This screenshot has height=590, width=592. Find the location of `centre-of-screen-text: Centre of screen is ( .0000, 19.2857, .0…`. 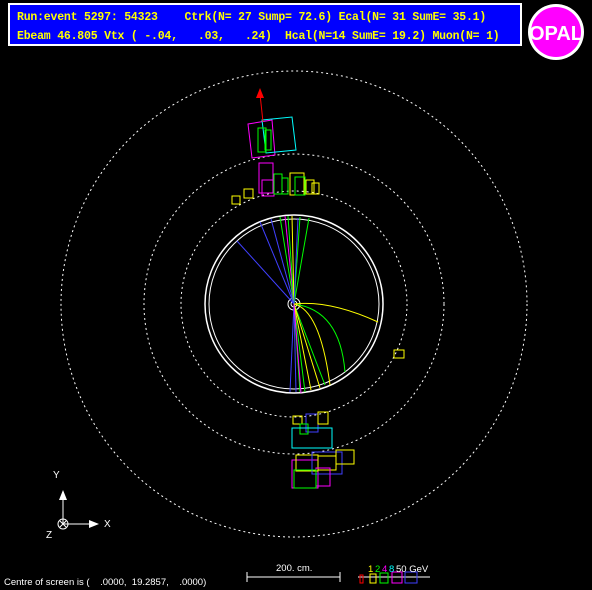

centre-of-screen-text: Centre of screen is ( .0000, 19.2857, .0… is located at coordinates (105, 582).